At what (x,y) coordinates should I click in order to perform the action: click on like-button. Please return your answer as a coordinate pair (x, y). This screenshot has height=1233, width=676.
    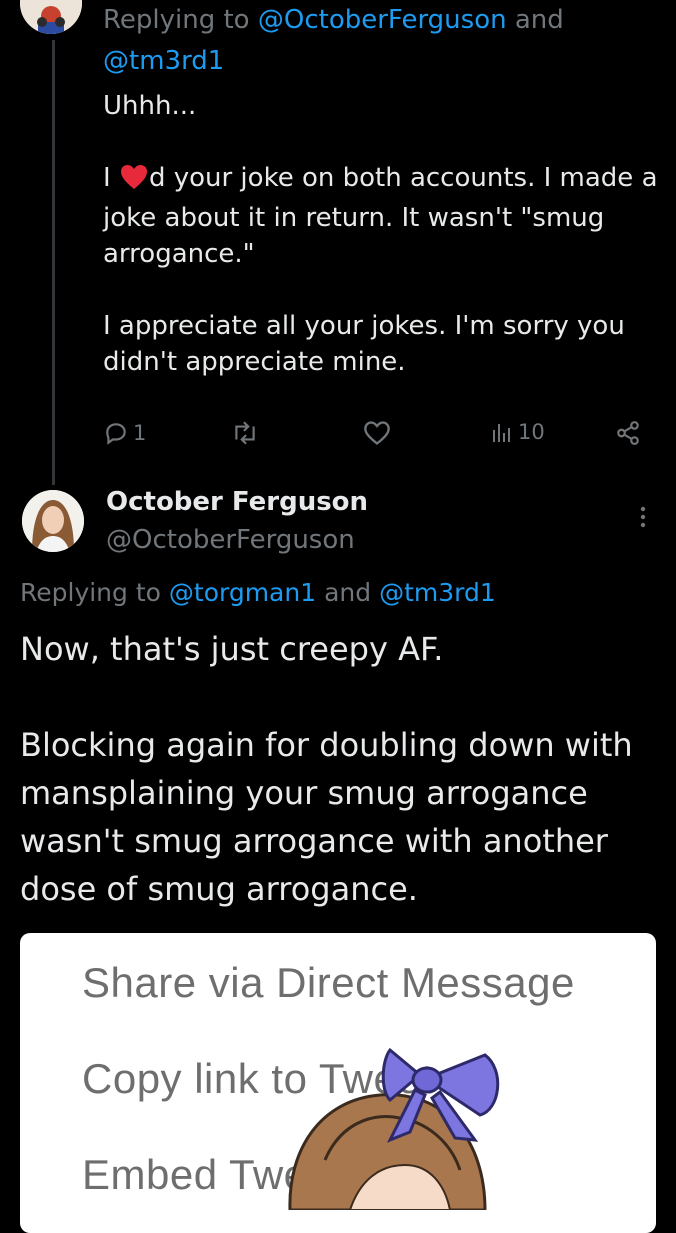
    Looking at the image, I should click on (377, 433).